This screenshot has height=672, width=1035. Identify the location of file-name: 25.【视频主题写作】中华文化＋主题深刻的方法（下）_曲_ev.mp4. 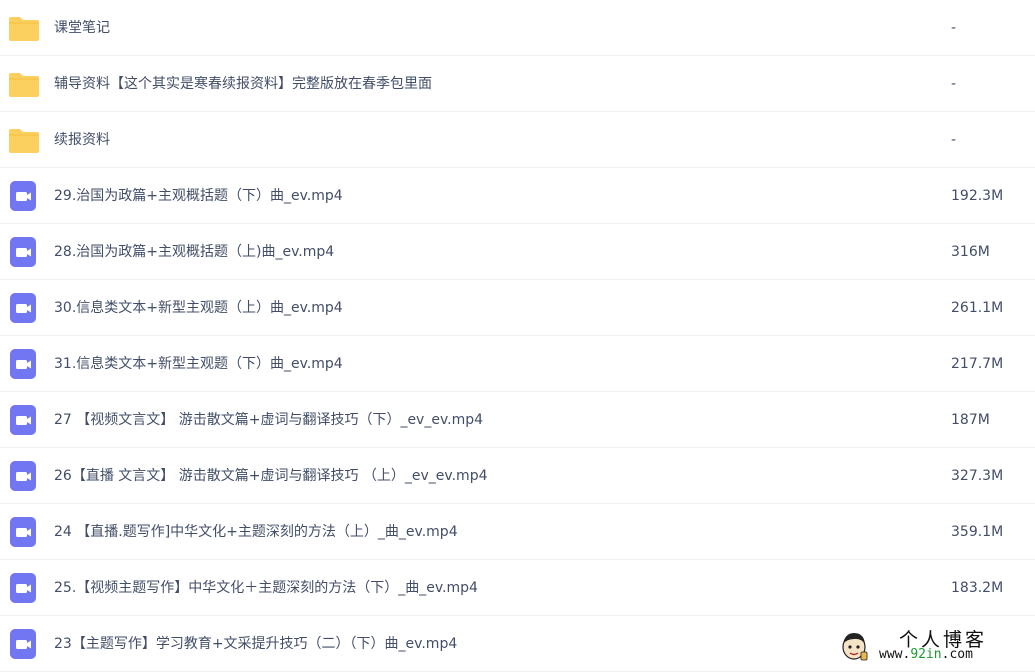
(266, 588).